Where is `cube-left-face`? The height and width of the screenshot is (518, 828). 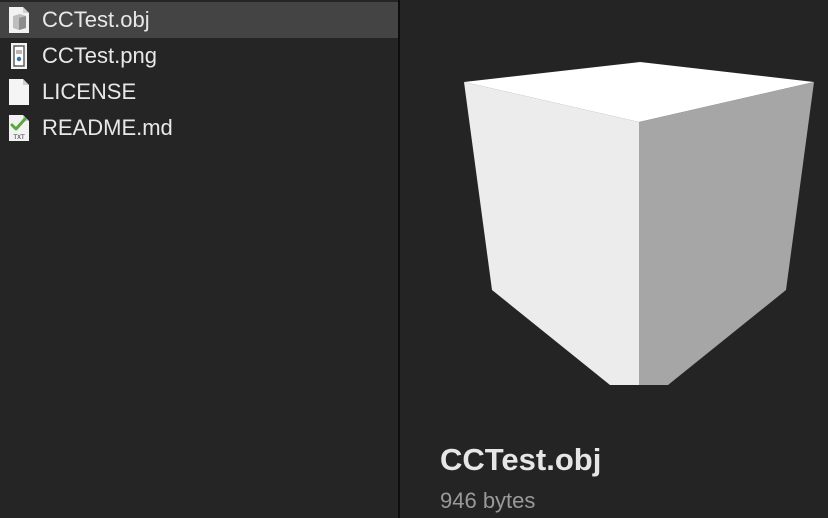 cube-left-face is located at coordinates (551, 233).